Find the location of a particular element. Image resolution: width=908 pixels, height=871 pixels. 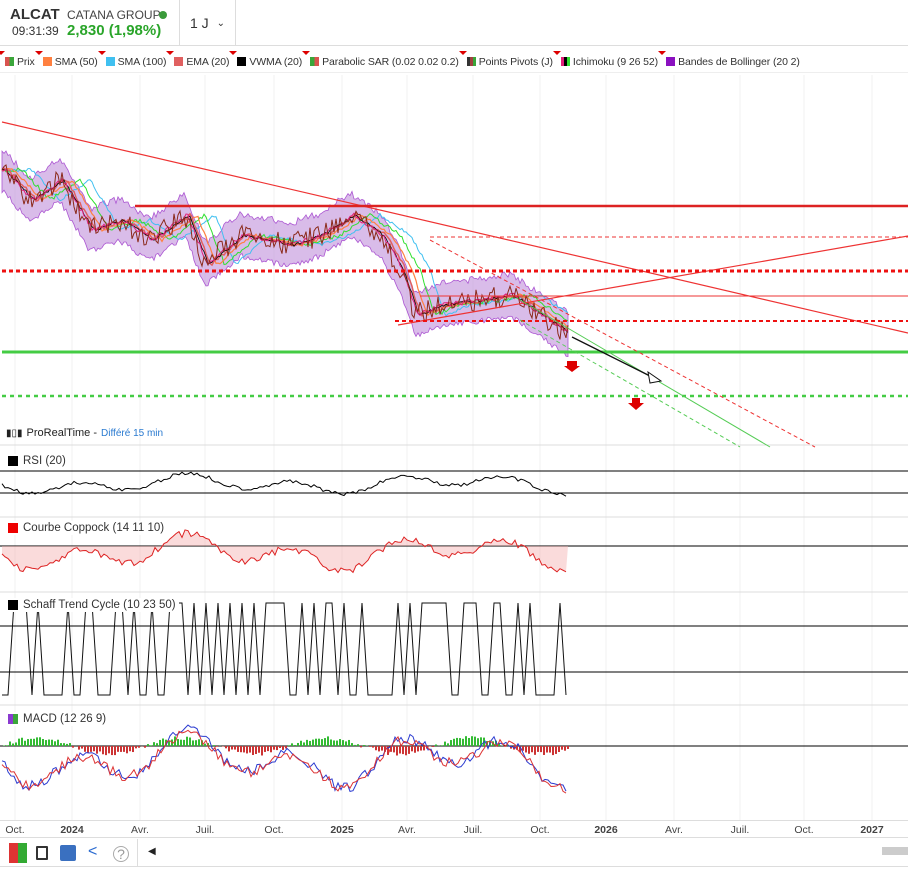

source-name: ProRealTime - is located at coordinates (62, 433).